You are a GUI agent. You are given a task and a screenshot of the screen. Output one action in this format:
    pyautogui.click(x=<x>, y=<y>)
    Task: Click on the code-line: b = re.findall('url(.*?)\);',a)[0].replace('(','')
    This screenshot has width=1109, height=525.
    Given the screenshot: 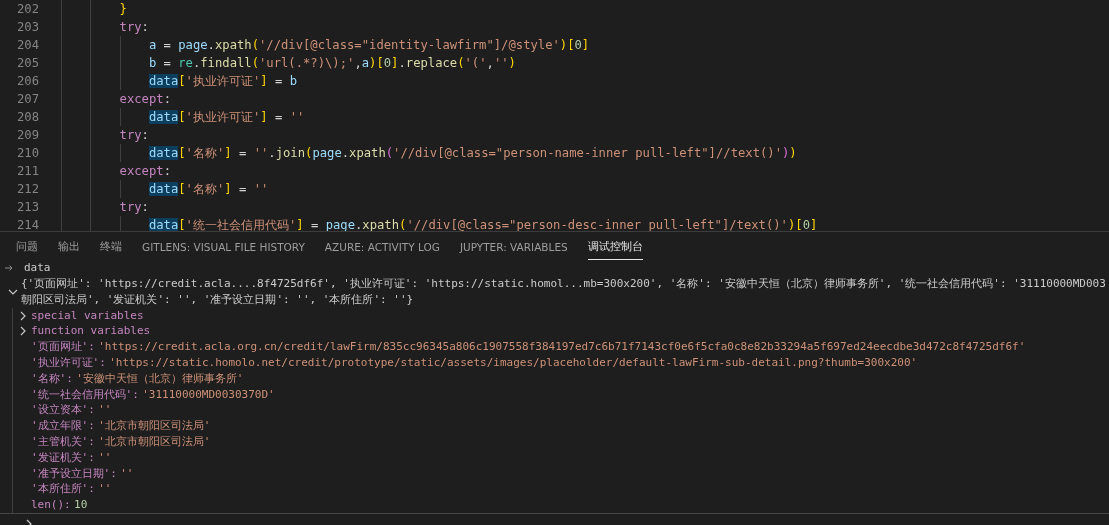 What is the action you would take?
    pyautogui.click(x=332, y=63)
    